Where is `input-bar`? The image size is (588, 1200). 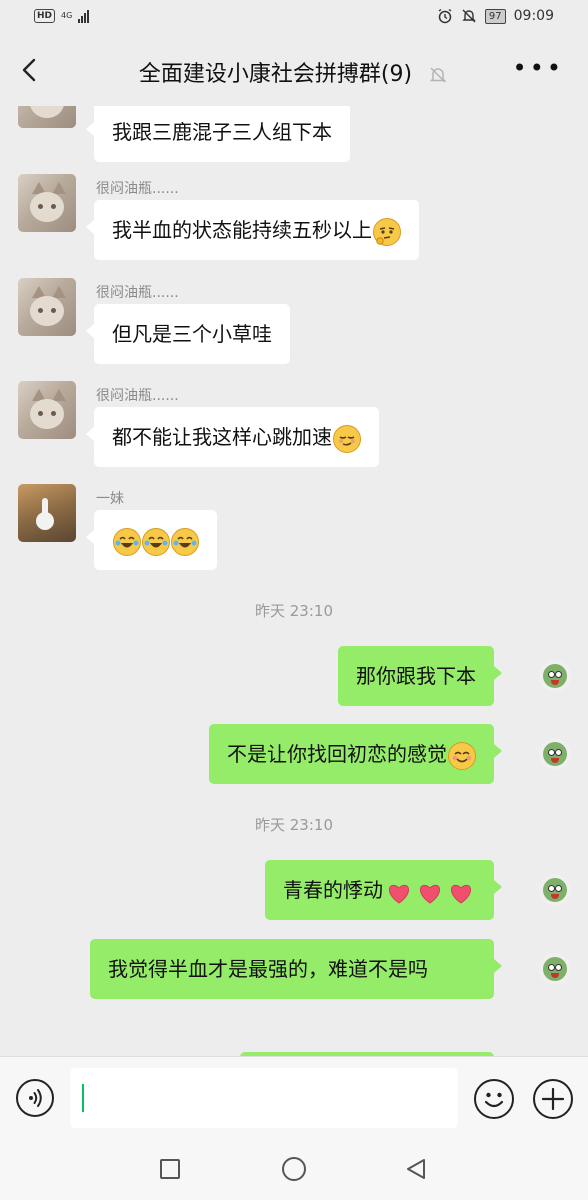 input-bar is located at coordinates (294, 1098).